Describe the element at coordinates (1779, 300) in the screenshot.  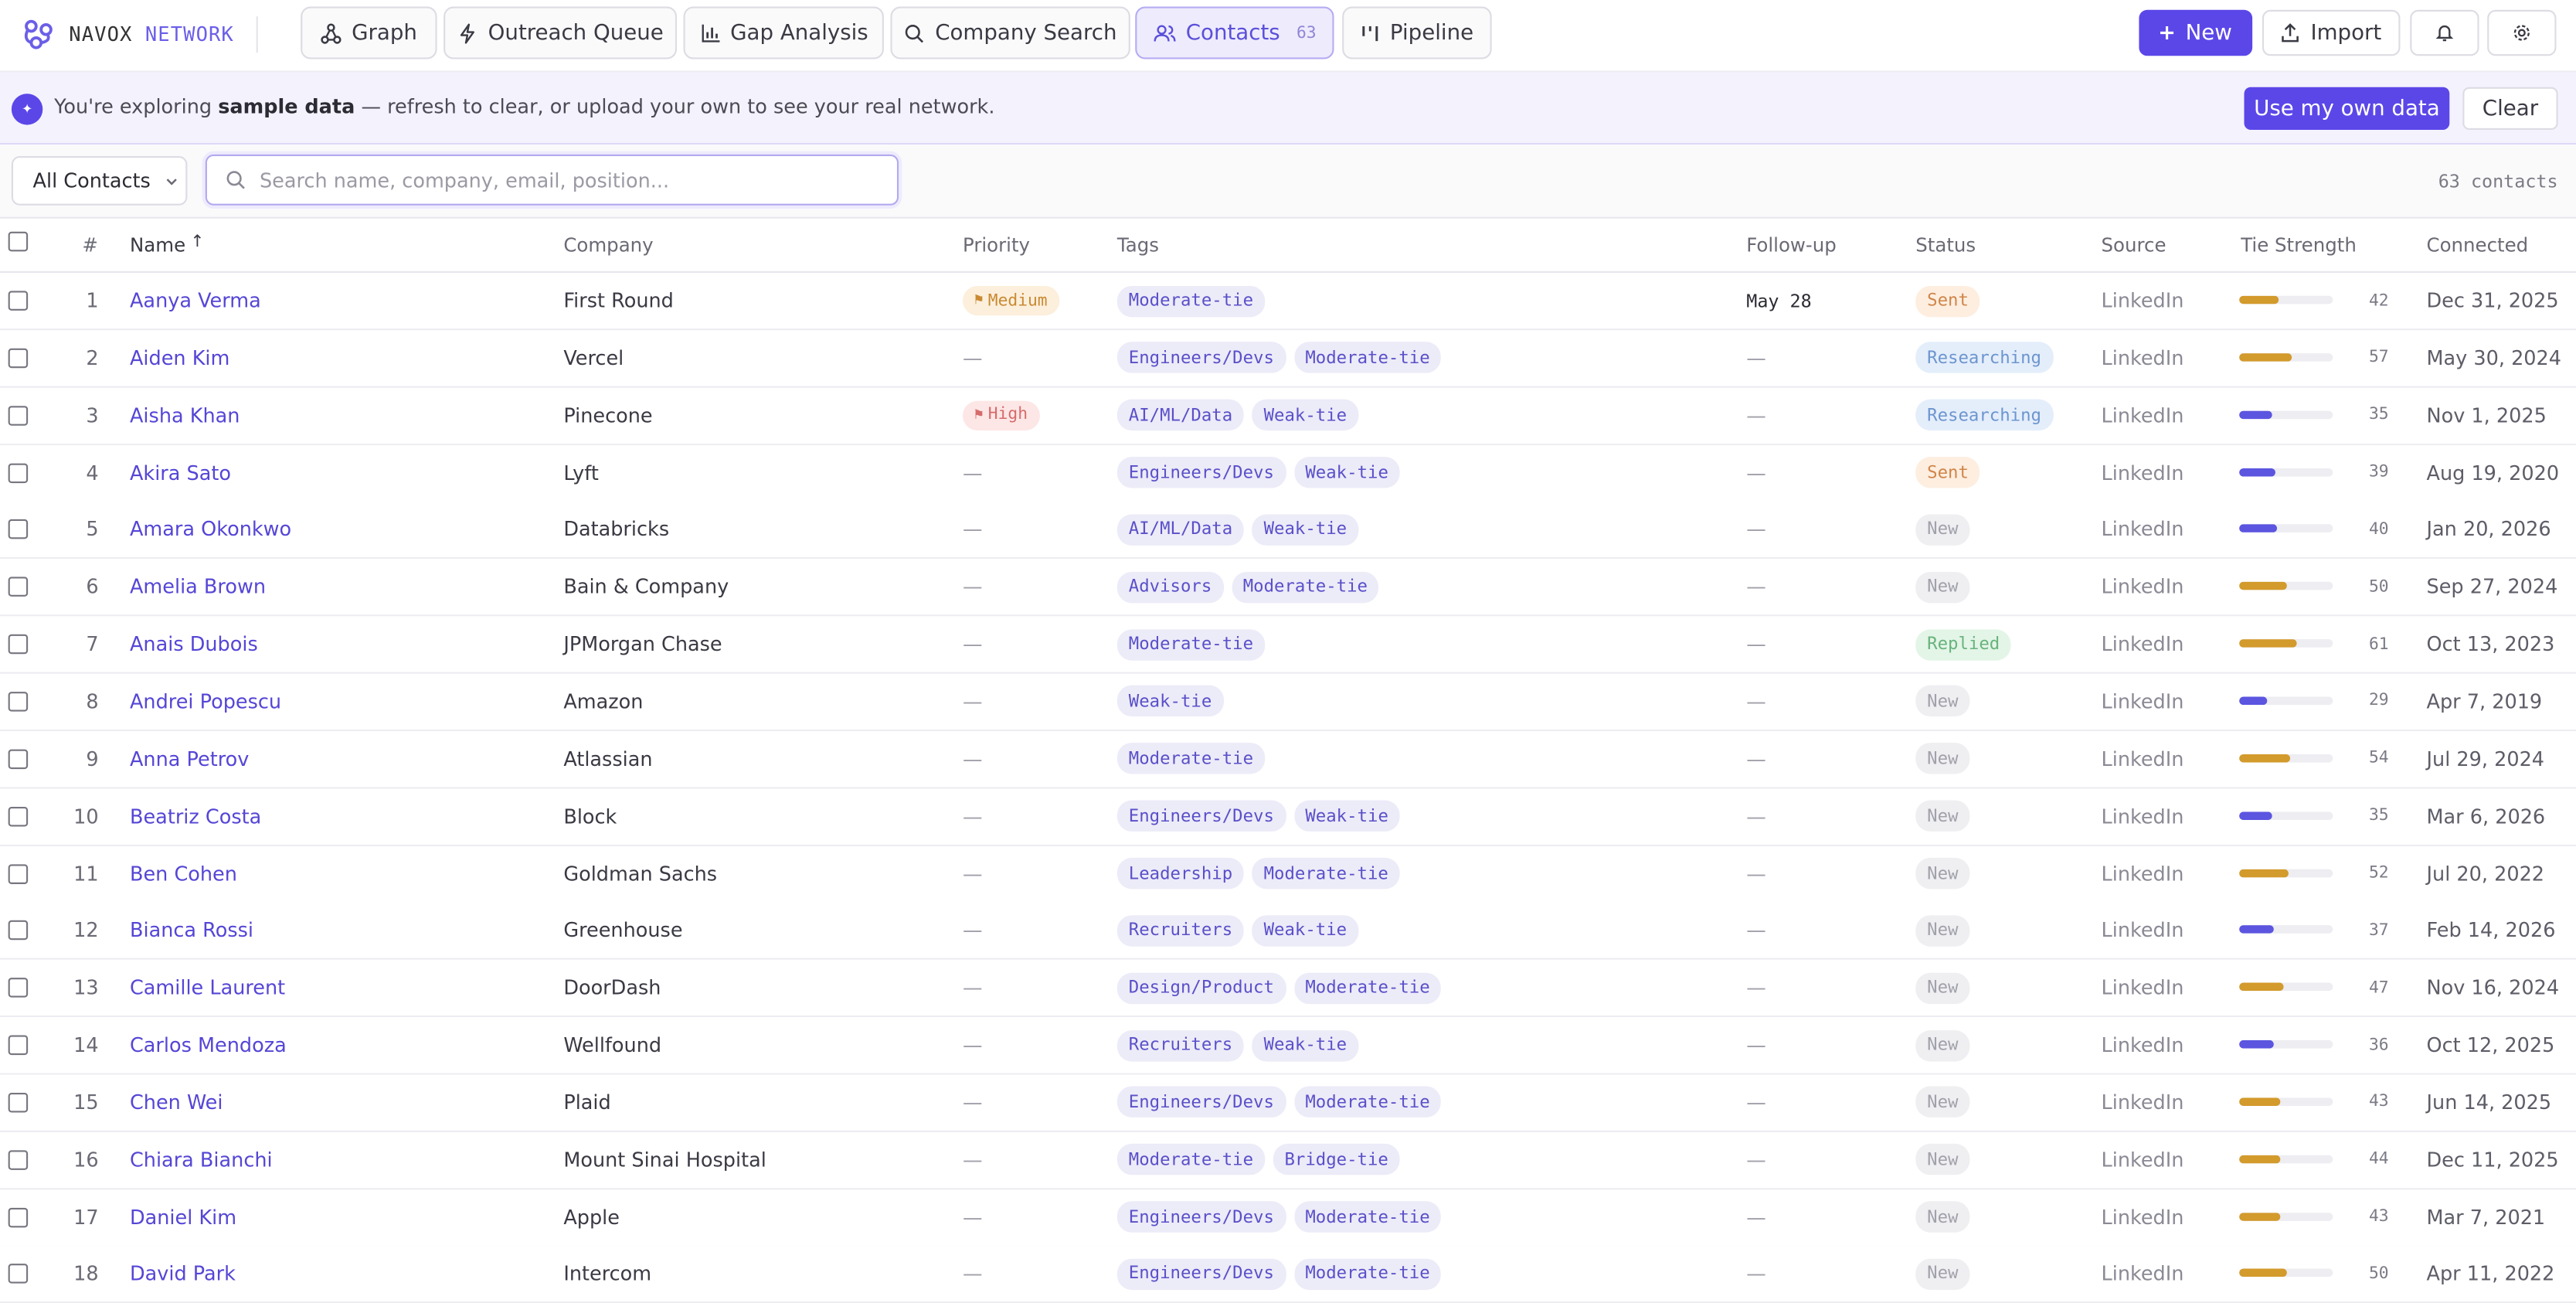
I see `followup-date: May 28` at that location.